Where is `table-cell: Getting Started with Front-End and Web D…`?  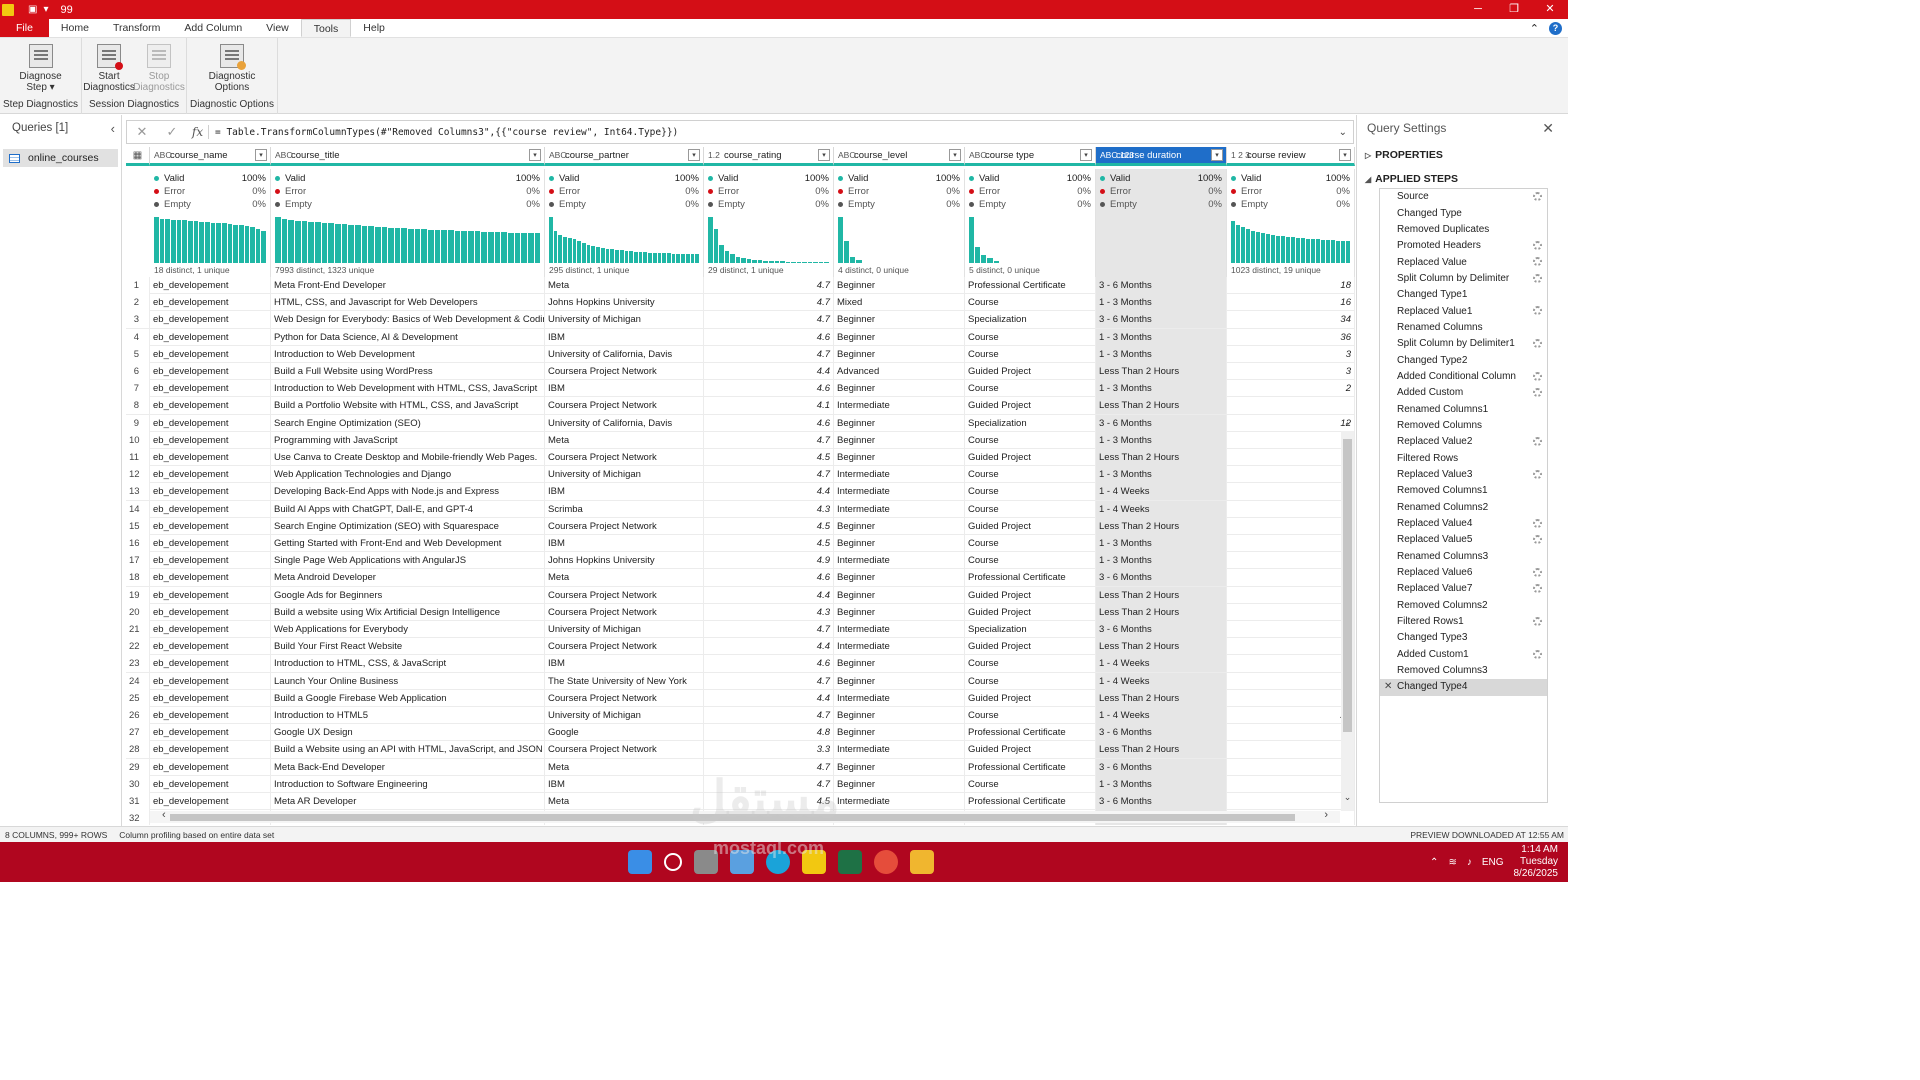 table-cell: Getting Started with Front-End and Web D… is located at coordinates (408, 543).